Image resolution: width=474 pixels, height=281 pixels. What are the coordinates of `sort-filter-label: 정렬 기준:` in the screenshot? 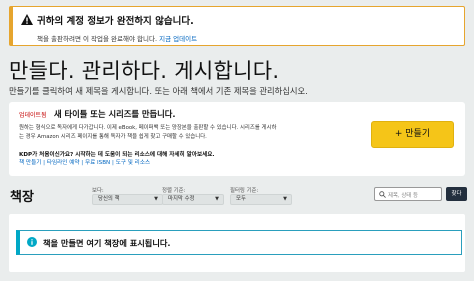 It's located at (174, 191).